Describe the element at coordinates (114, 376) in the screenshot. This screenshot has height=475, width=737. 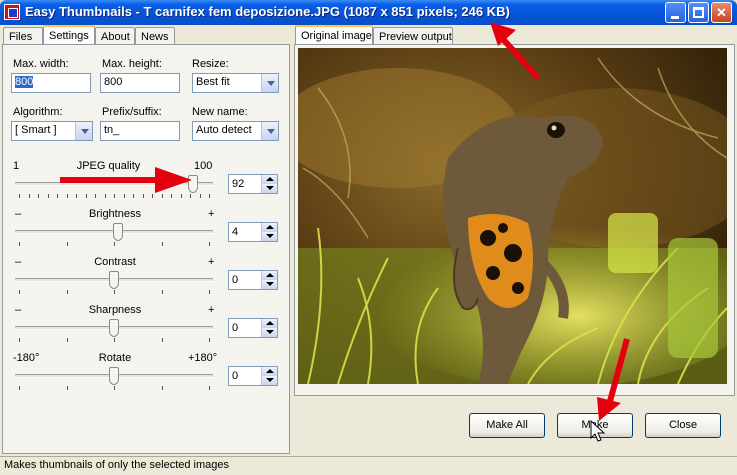
I see `rotate-slider-thumb` at that location.